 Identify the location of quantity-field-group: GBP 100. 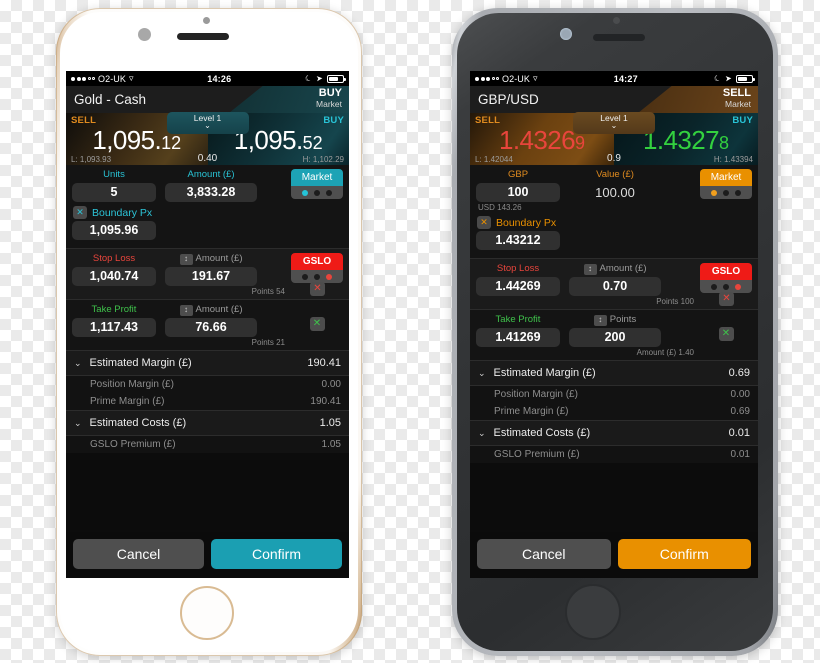
(518, 185).